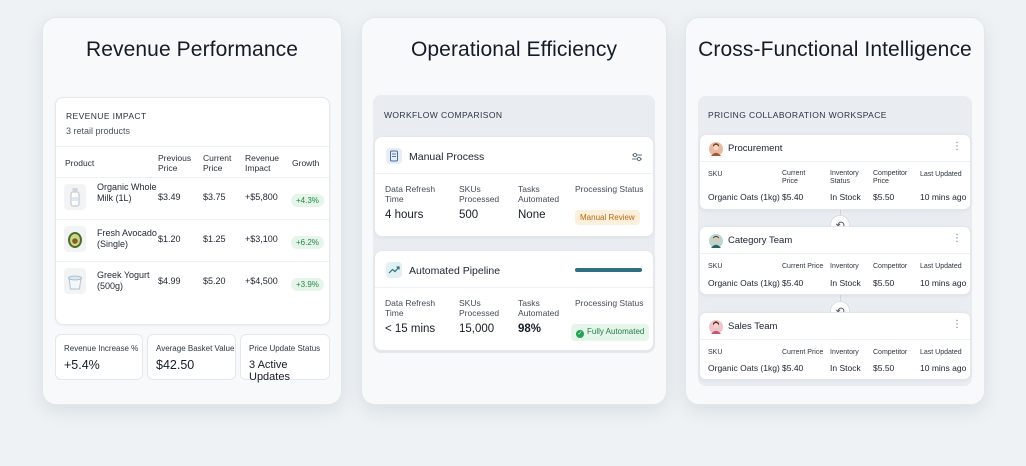 This screenshot has height=466, width=1026. I want to click on document-icon, so click(394, 156).